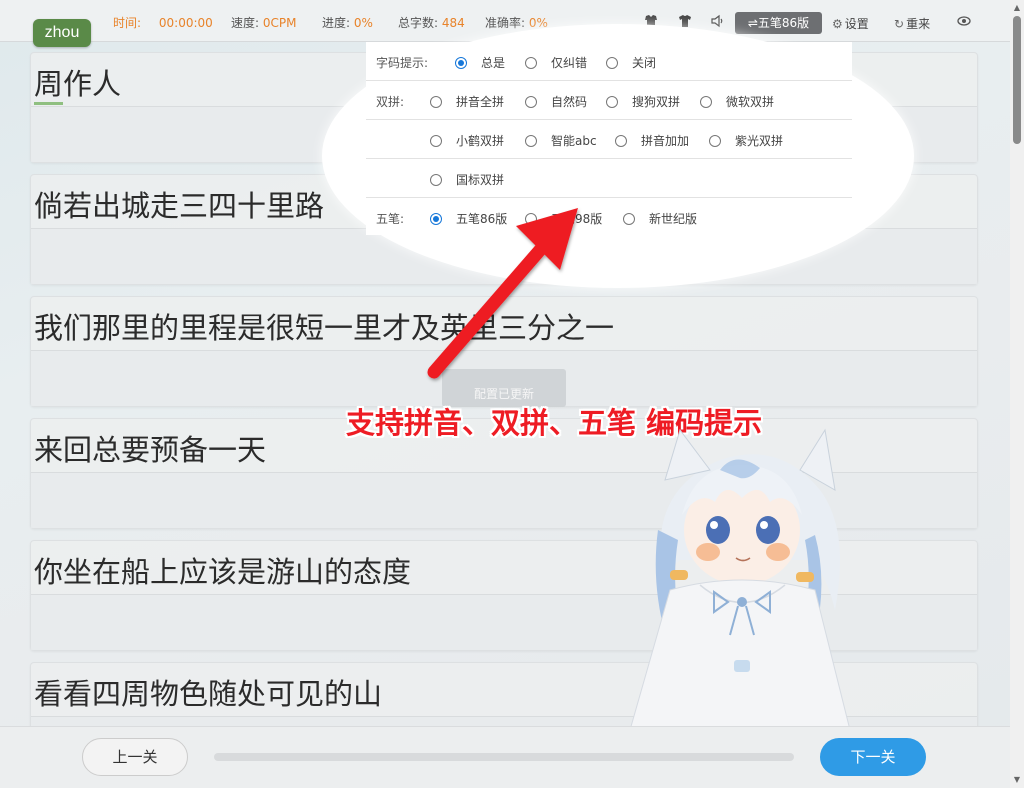 Image resolution: width=1024 pixels, height=788 pixels. What do you see at coordinates (718, 21) in the screenshot?
I see `volume-icon` at bounding box center [718, 21].